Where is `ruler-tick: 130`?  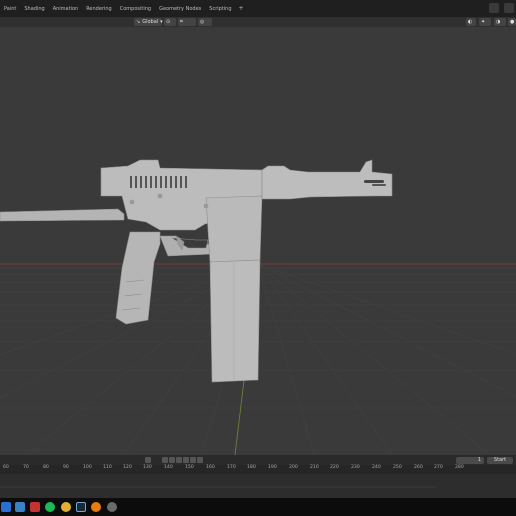 ruler-tick: 130 is located at coordinates (147, 467).